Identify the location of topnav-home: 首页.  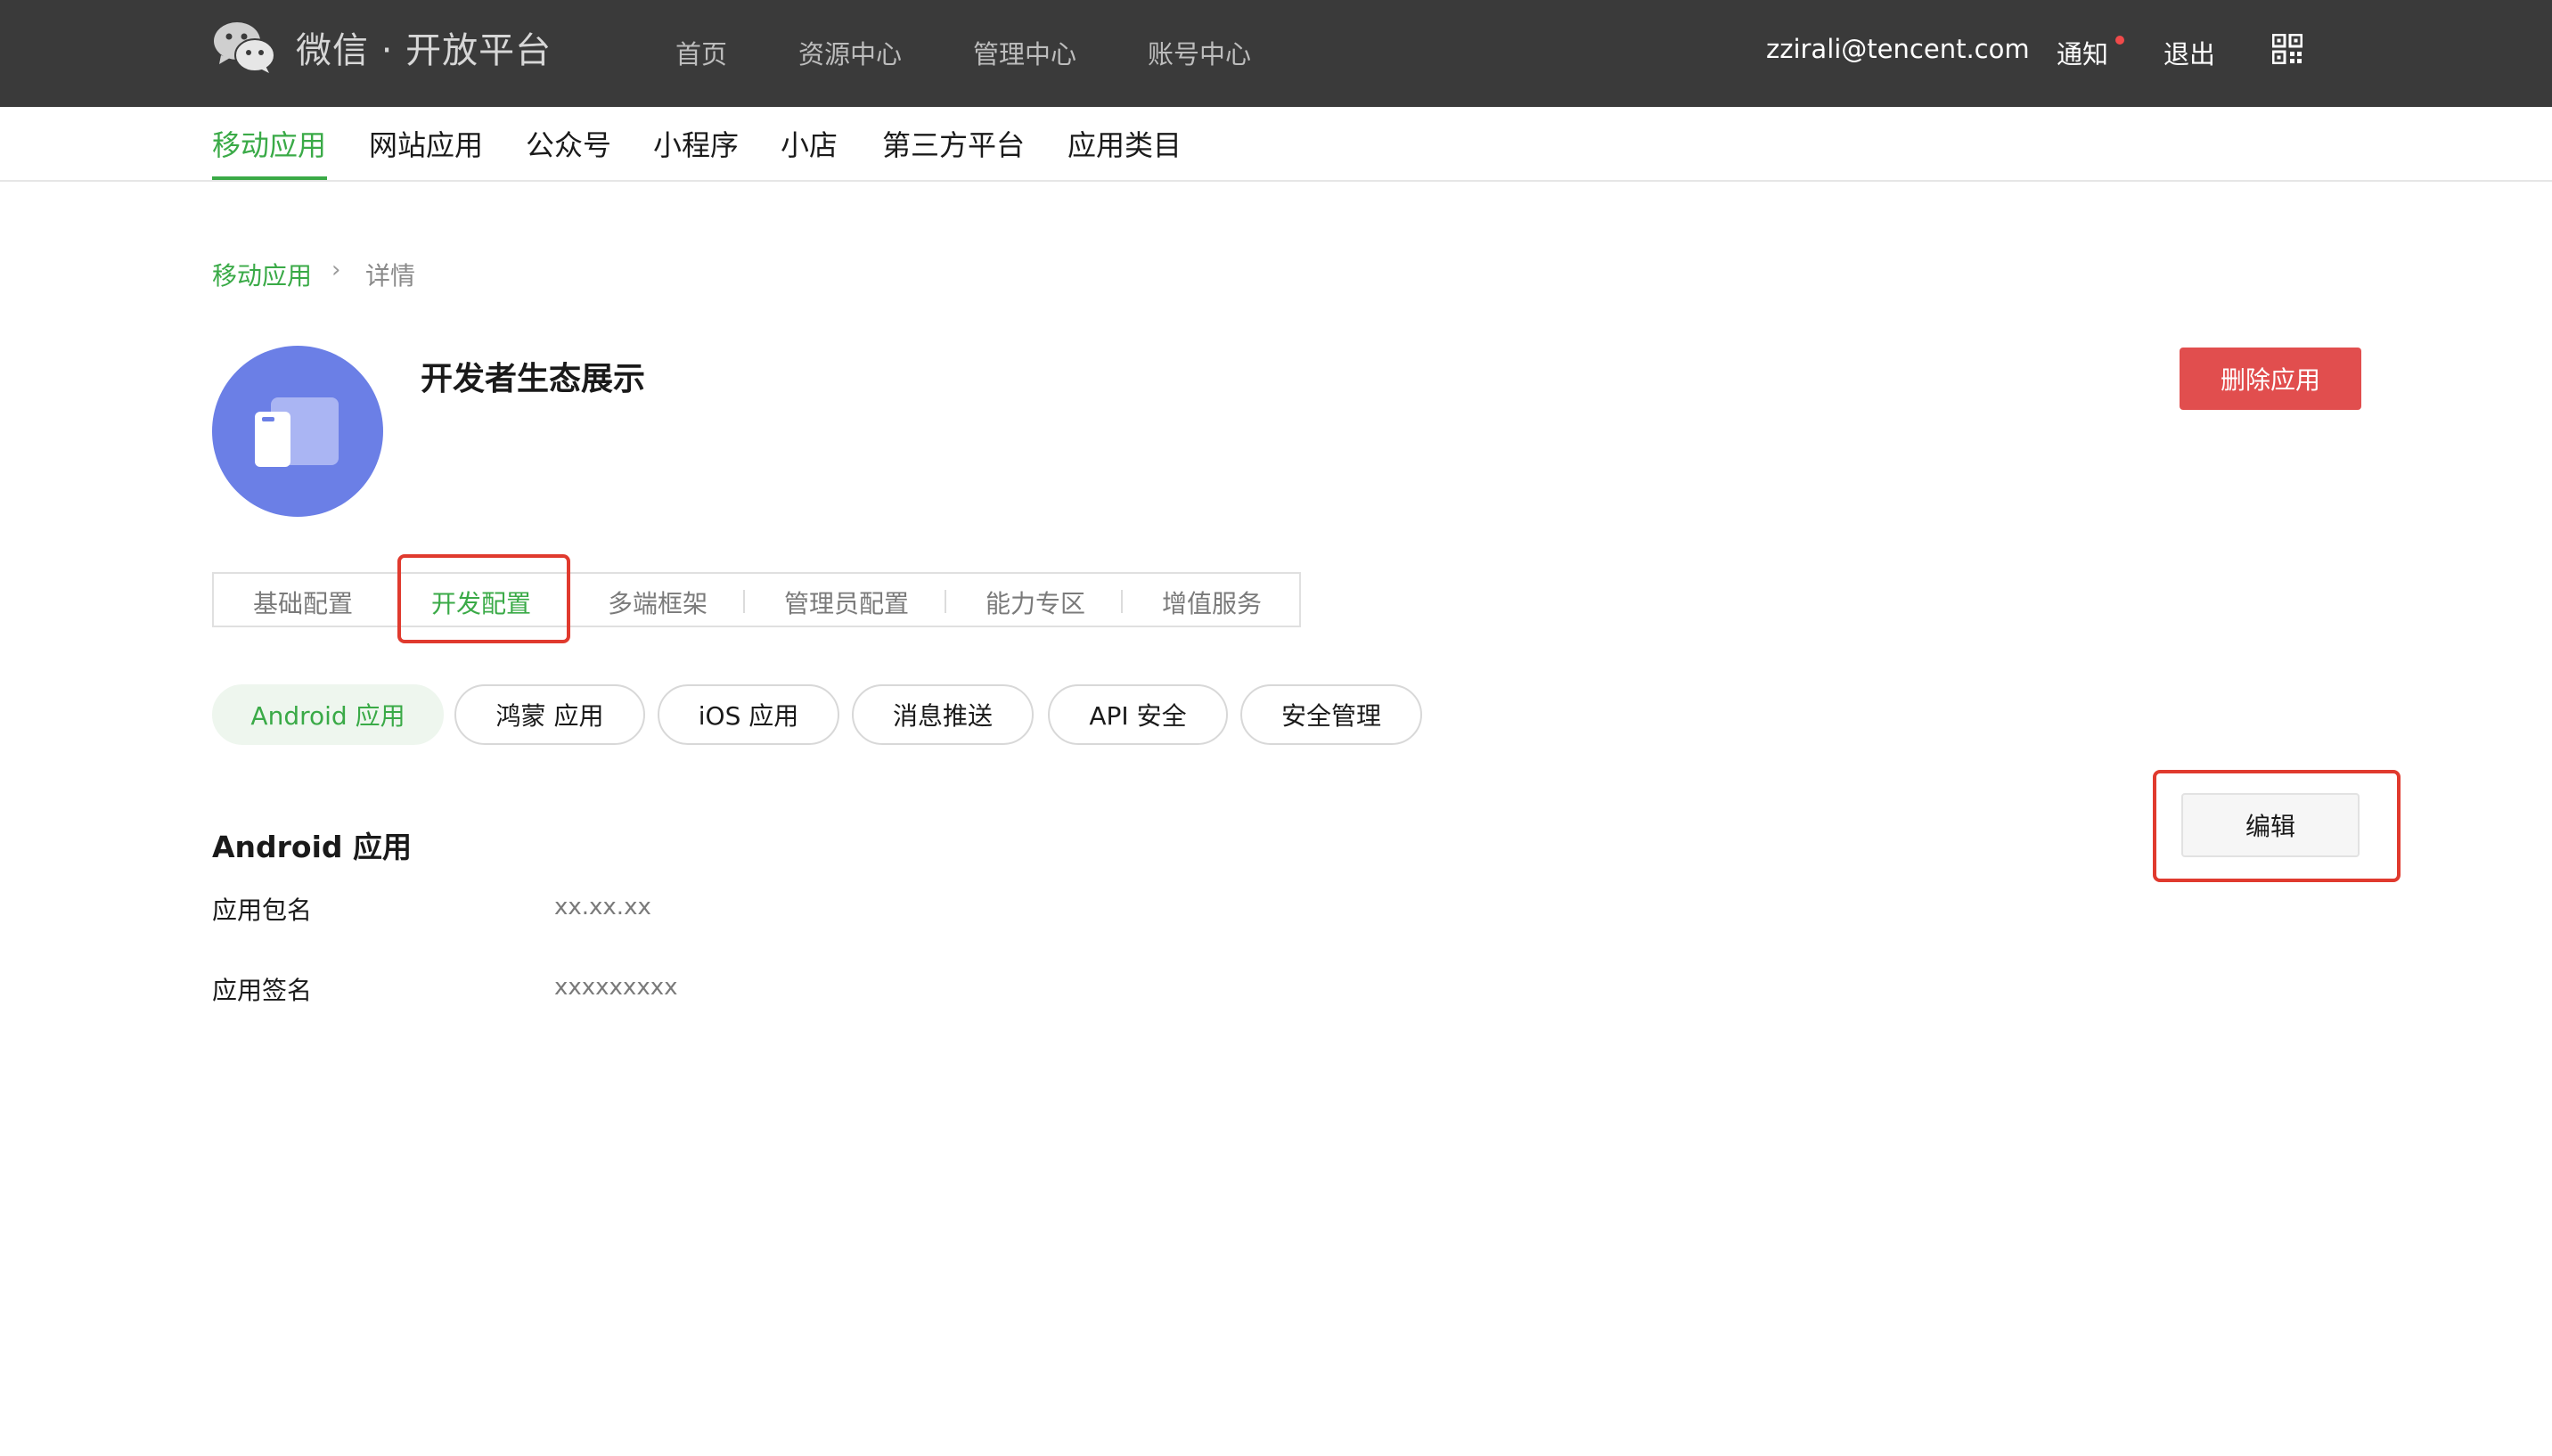
(701, 53).